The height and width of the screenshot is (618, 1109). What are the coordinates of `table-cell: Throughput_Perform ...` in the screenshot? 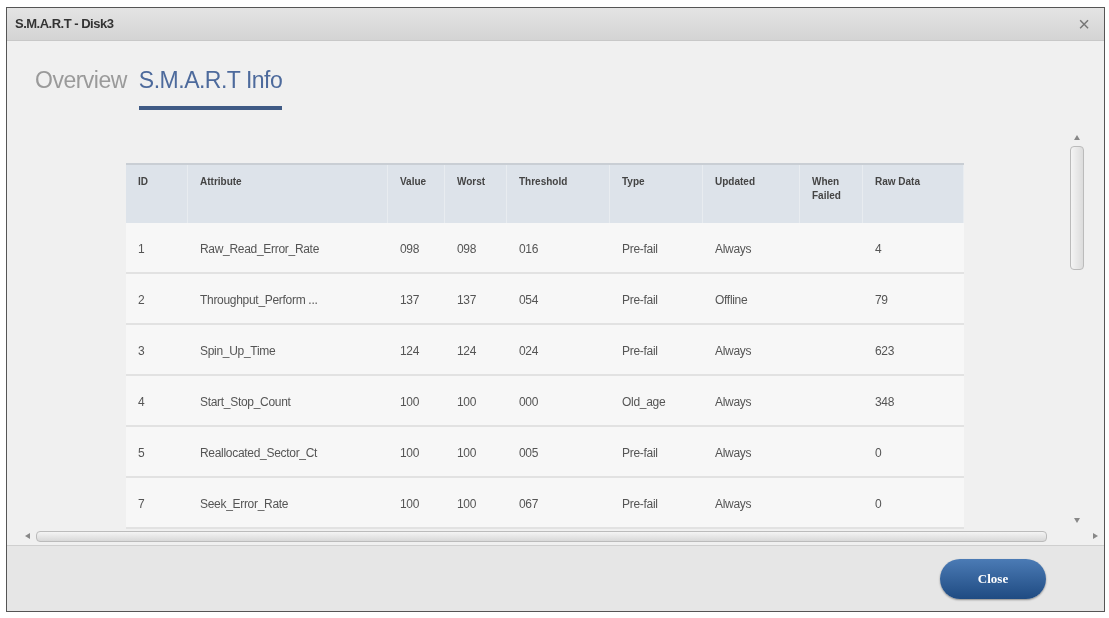 It's located at (259, 299).